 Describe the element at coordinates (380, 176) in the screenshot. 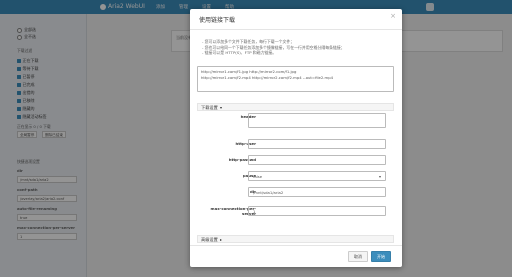

I see `chevron-down-icon` at that location.